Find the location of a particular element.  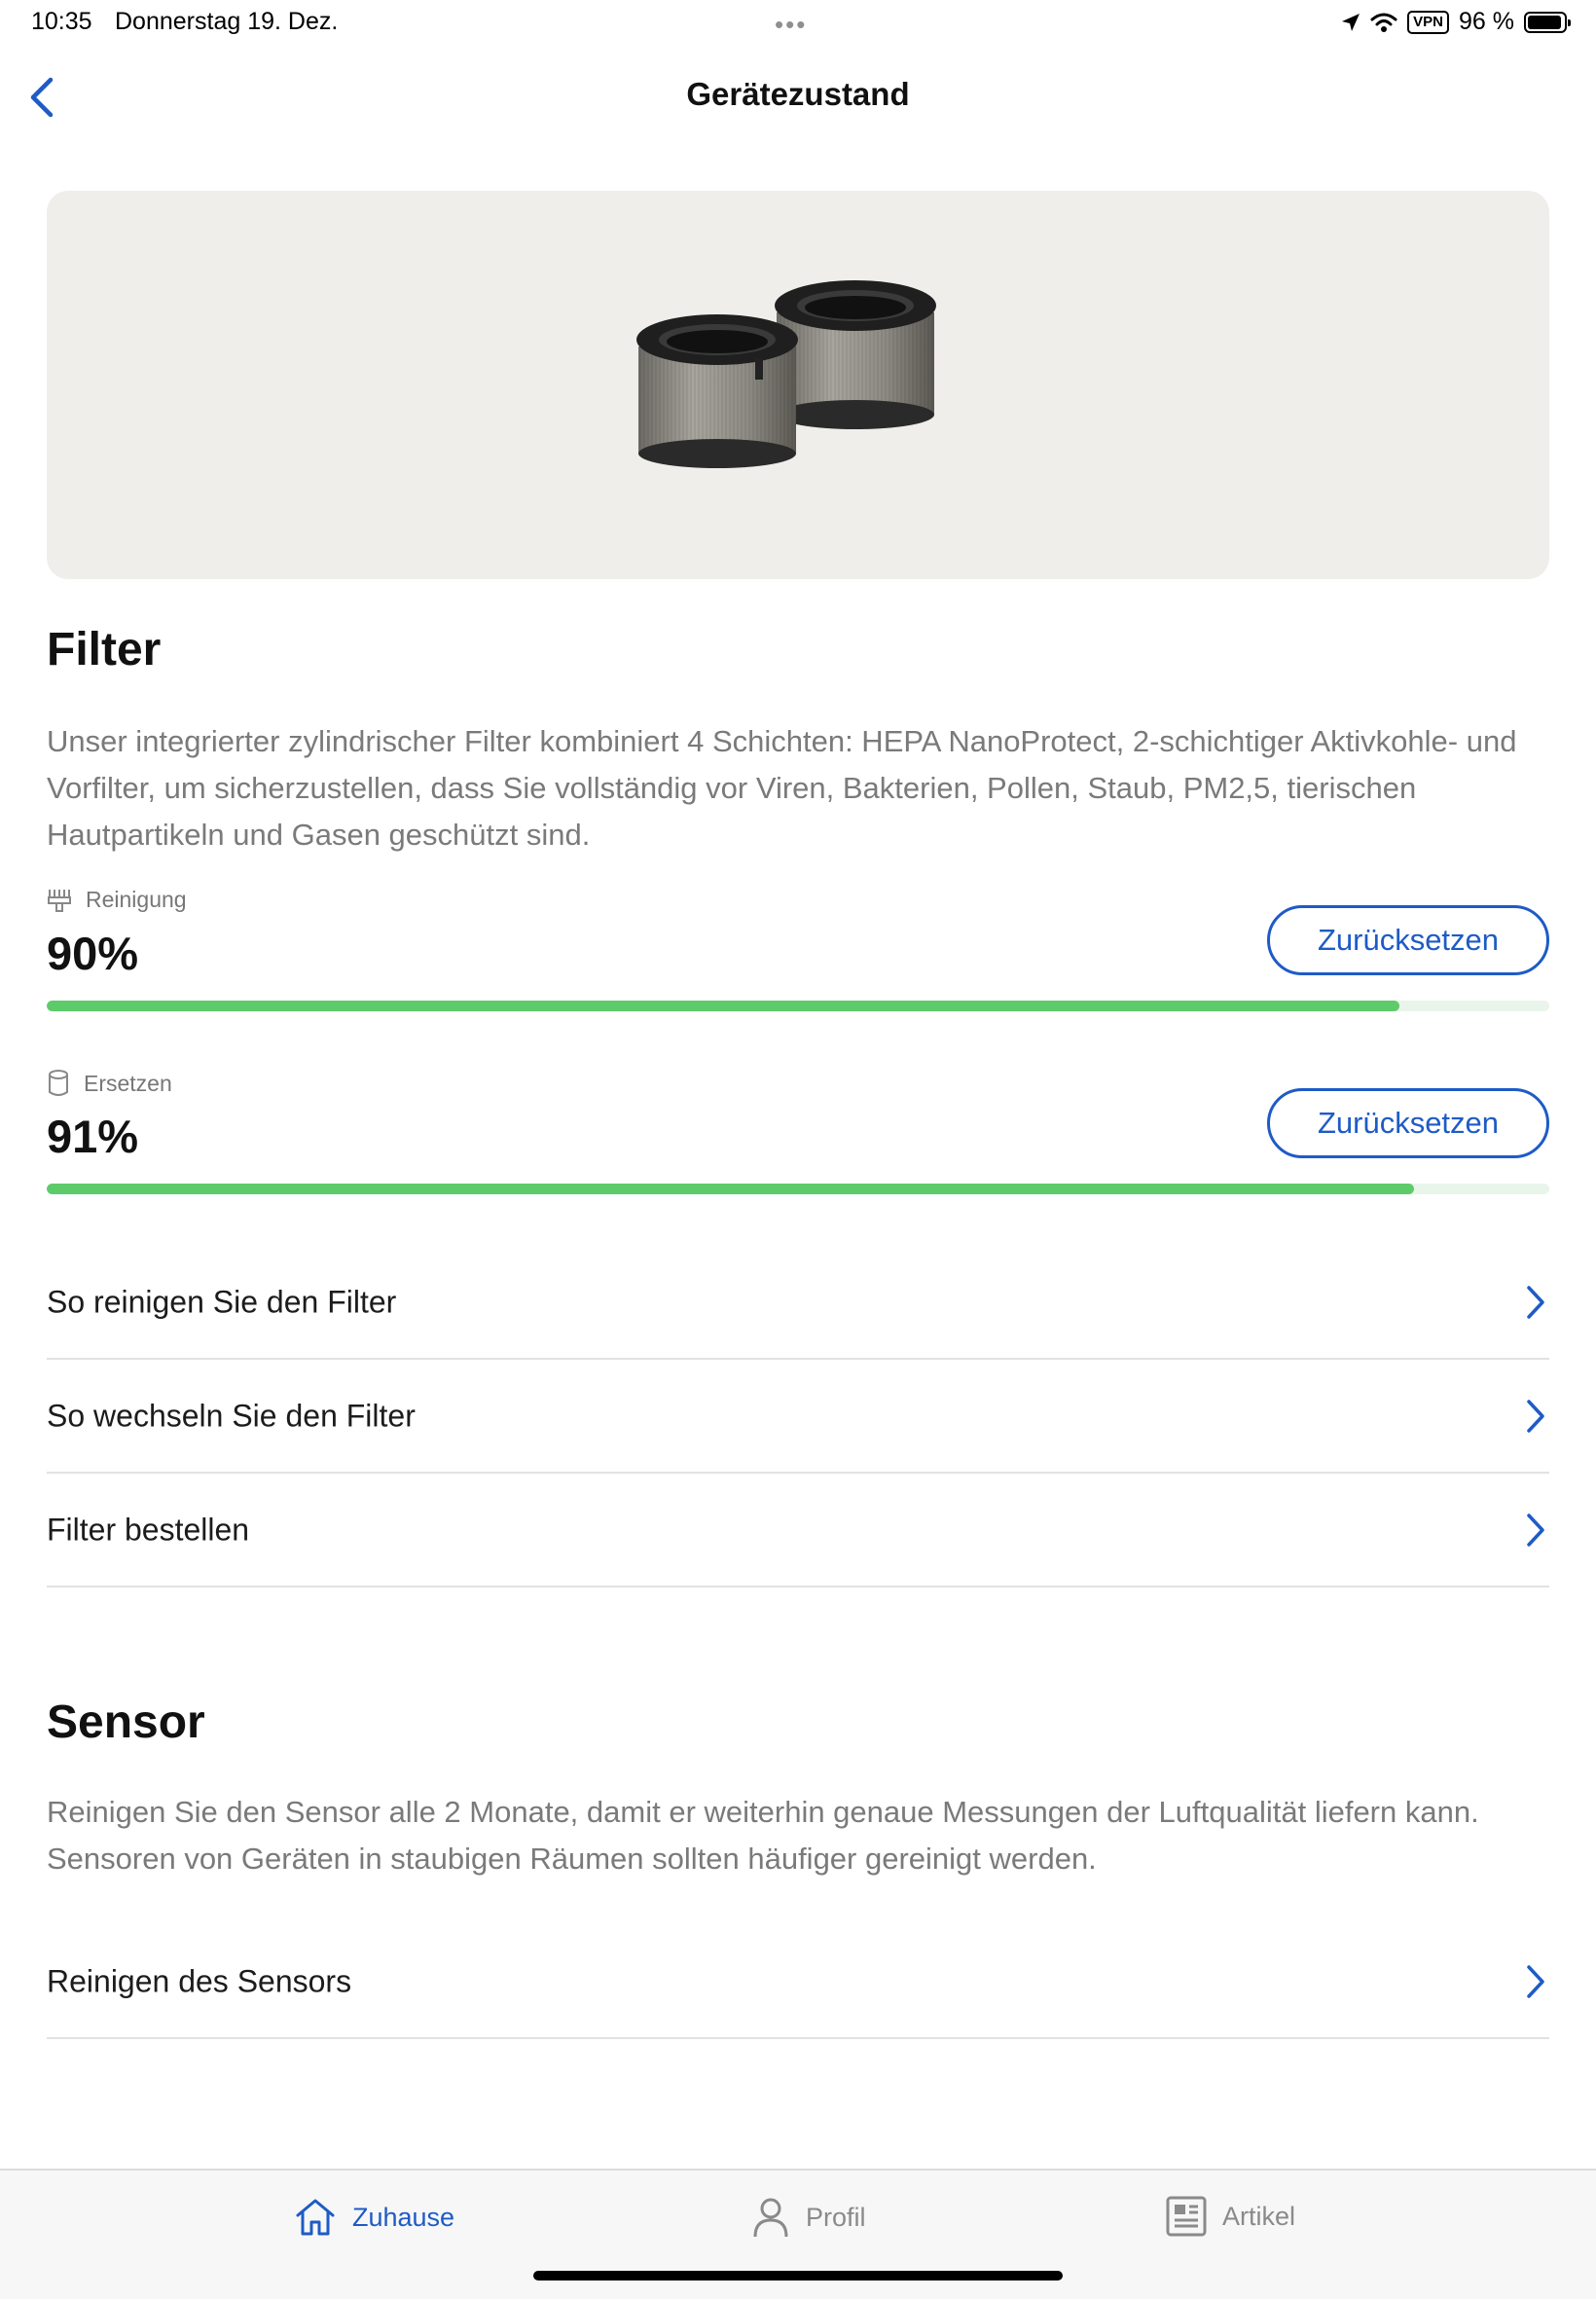

cleaning-label-row: Reinigung is located at coordinates (117, 900).